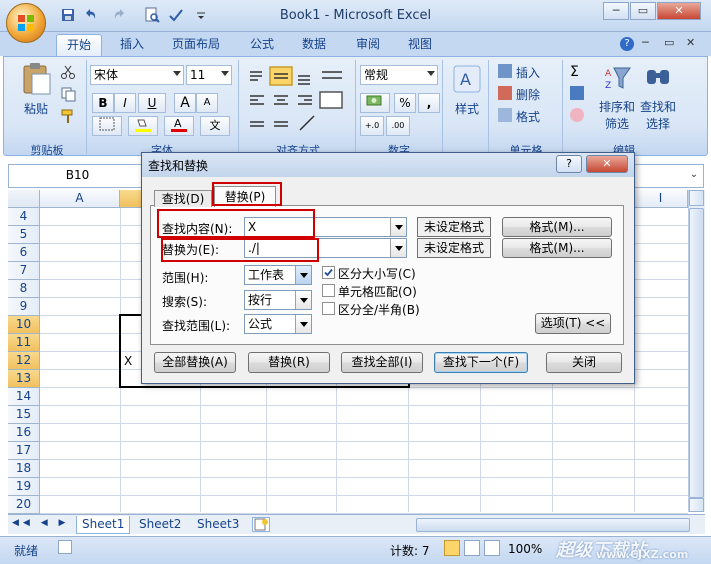 Image resolution: width=711 pixels, height=564 pixels. I want to click on delete-cells-button: 删除, so click(528, 94).